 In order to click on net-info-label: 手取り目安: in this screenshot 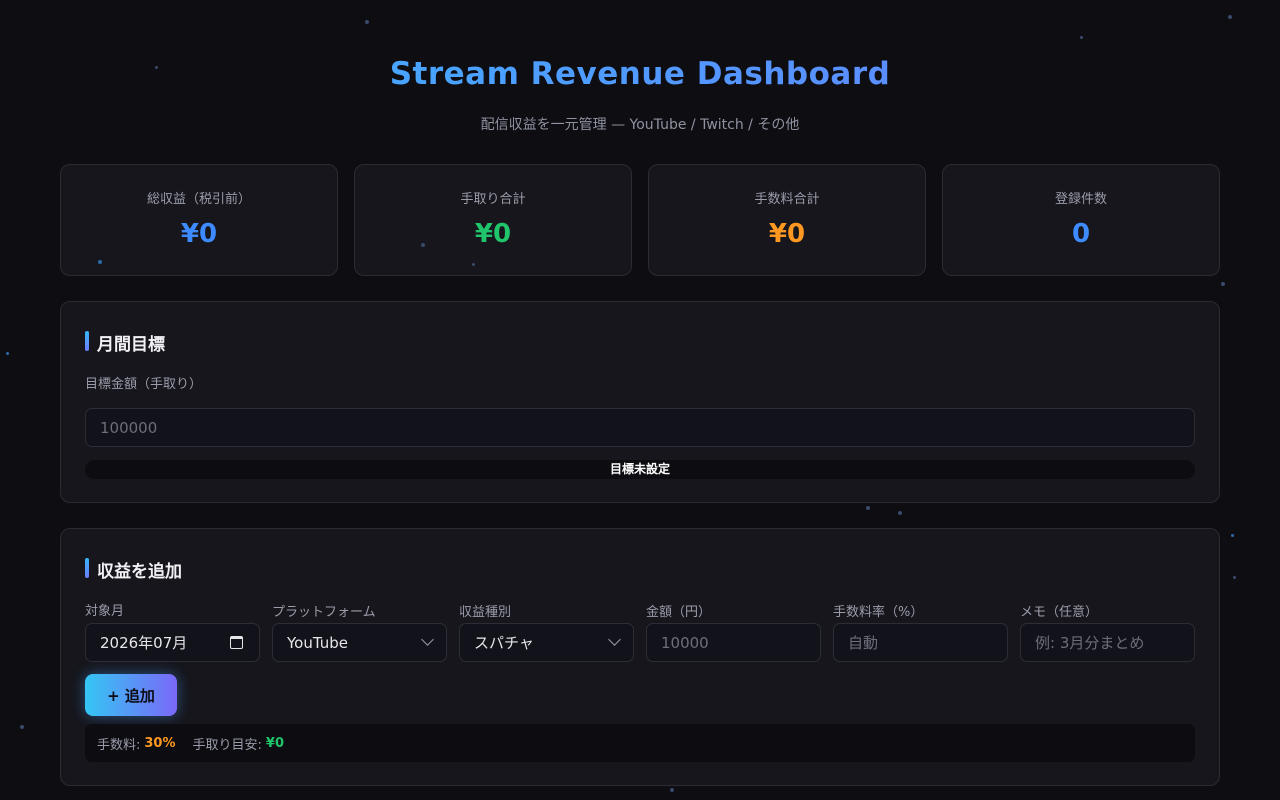, I will do `click(227, 745)`.